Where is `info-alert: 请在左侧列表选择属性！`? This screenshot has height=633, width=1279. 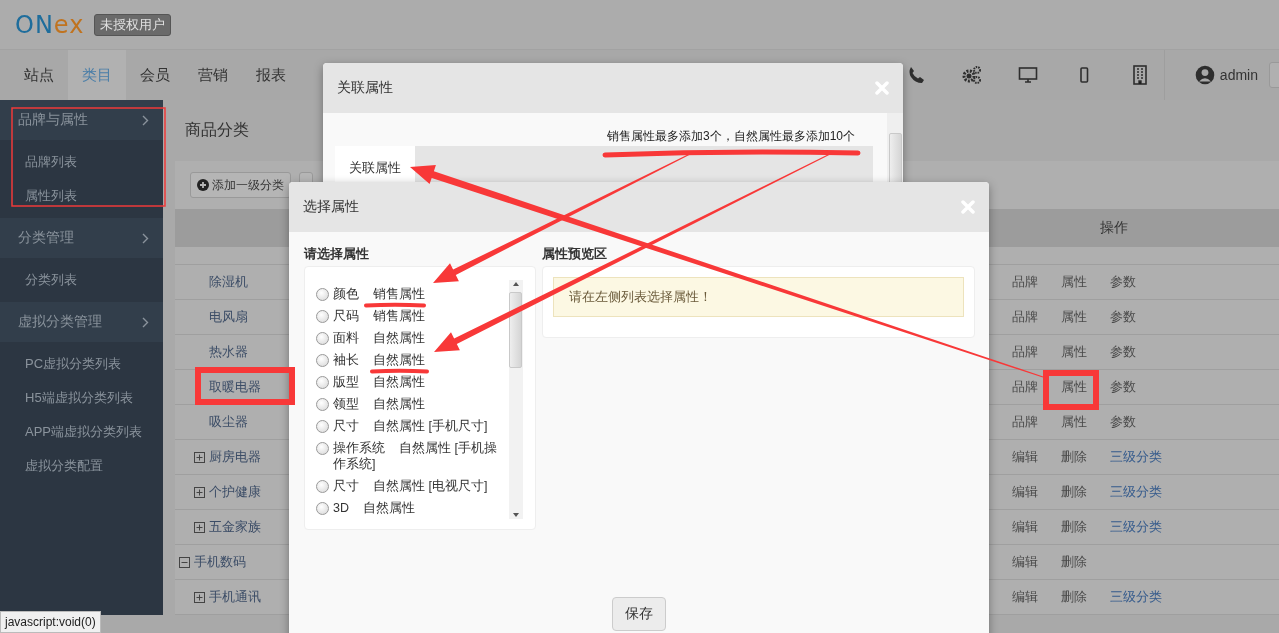 info-alert: 请在左侧列表选择属性！ is located at coordinates (758, 297).